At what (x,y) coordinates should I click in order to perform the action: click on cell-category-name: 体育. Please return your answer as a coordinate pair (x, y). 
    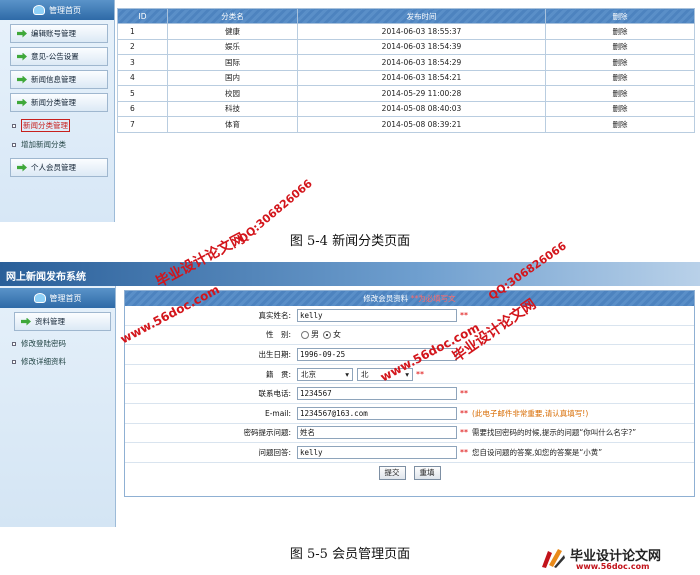
    Looking at the image, I should click on (232, 124).